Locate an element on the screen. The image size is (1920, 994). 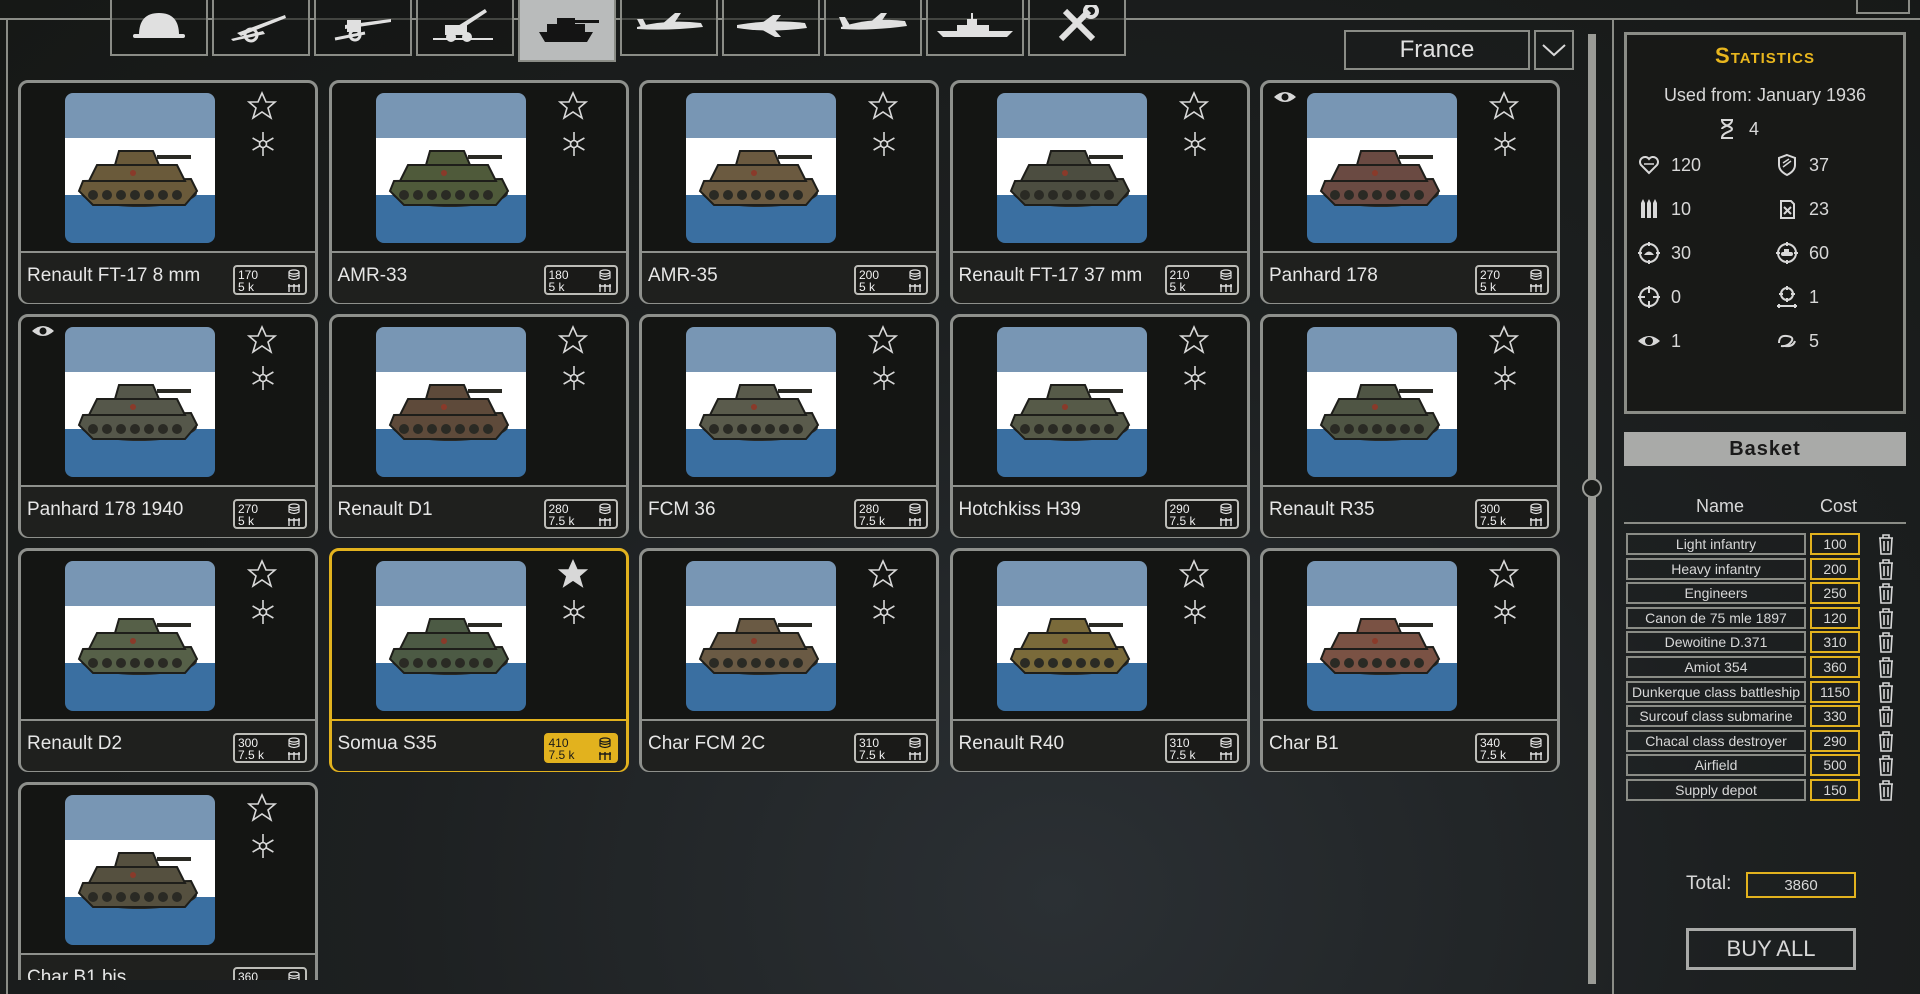
basket-row: Supply depot 150 is located at coordinates (1766, 791).